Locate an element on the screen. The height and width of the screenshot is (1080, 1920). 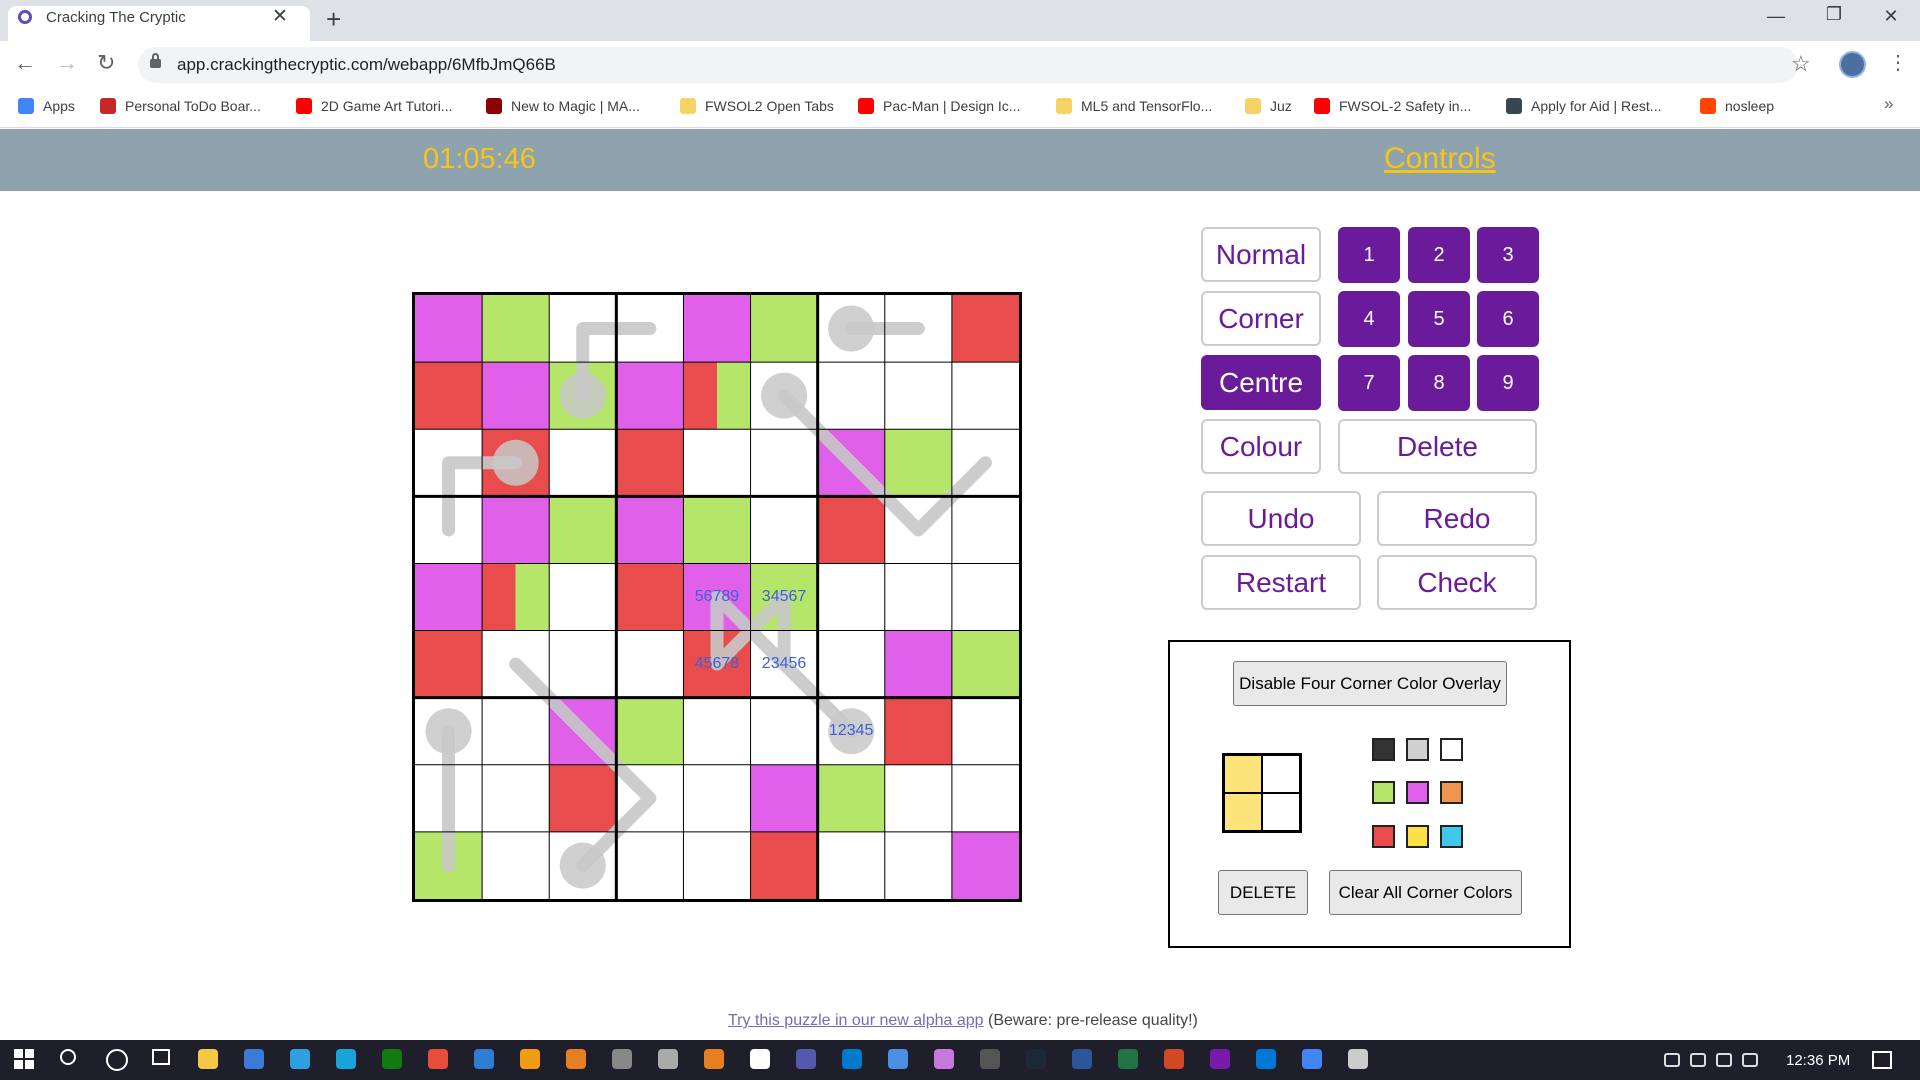
browser-menu-icon: ⋮ is located at coordinates (1898, 62).